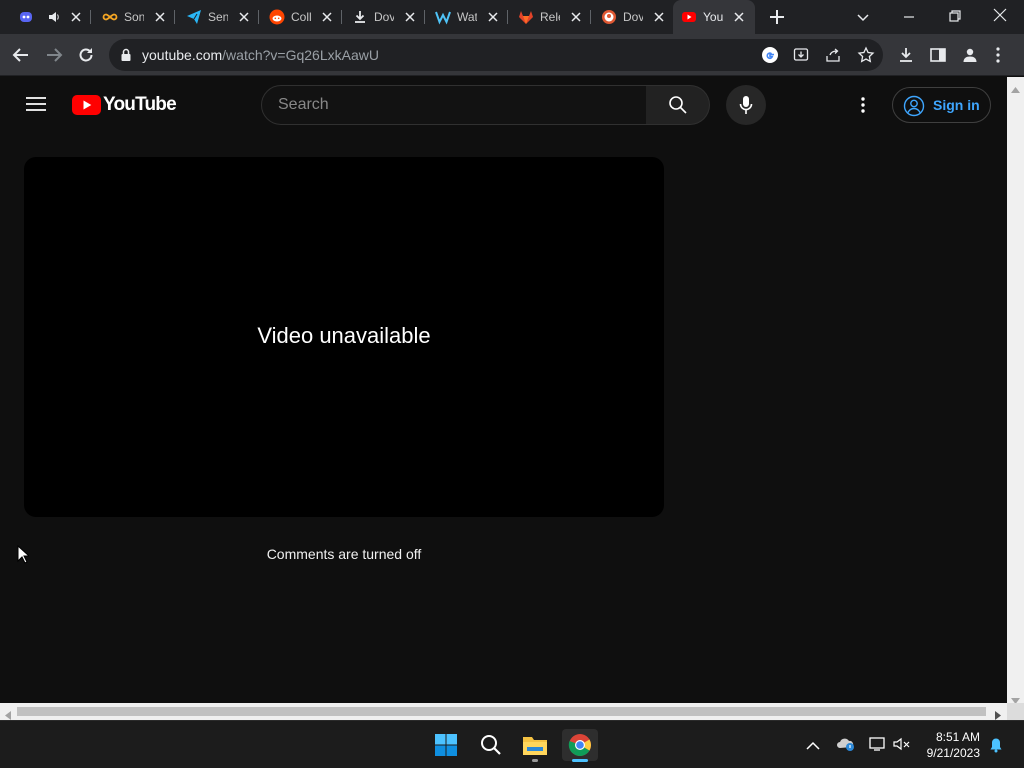  I want to click on clock-time: 8:51 AM, so click(950, 737).